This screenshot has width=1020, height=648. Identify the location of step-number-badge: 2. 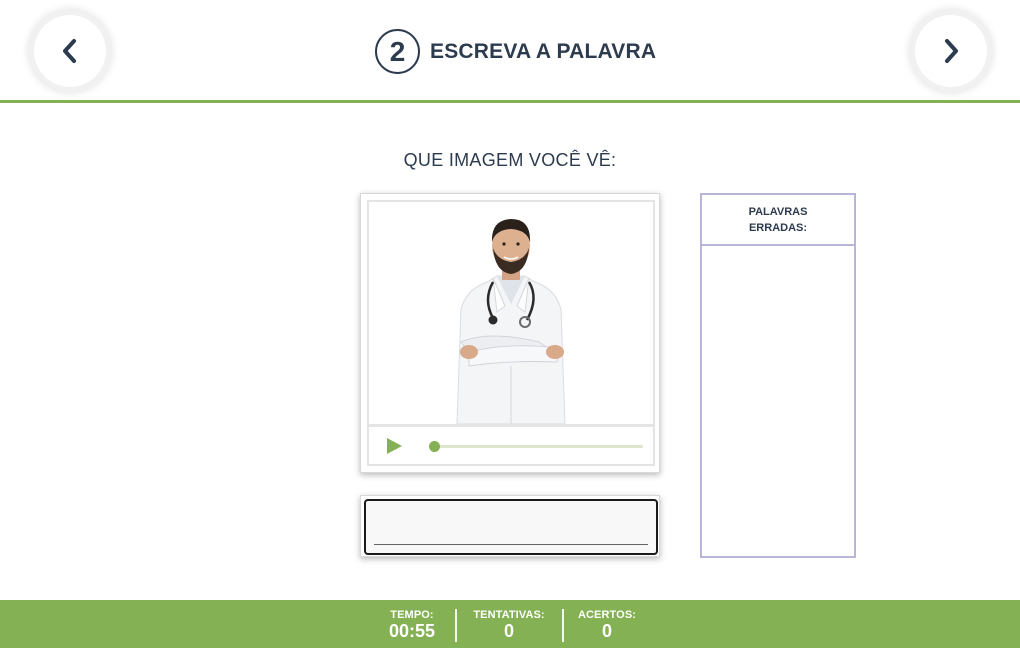
(397, 51).